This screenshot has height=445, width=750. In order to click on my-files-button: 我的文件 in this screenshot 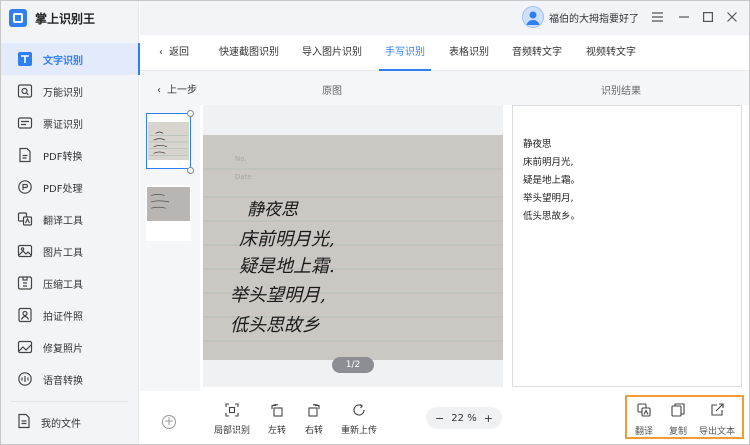, I will do `click(48, 422)`.